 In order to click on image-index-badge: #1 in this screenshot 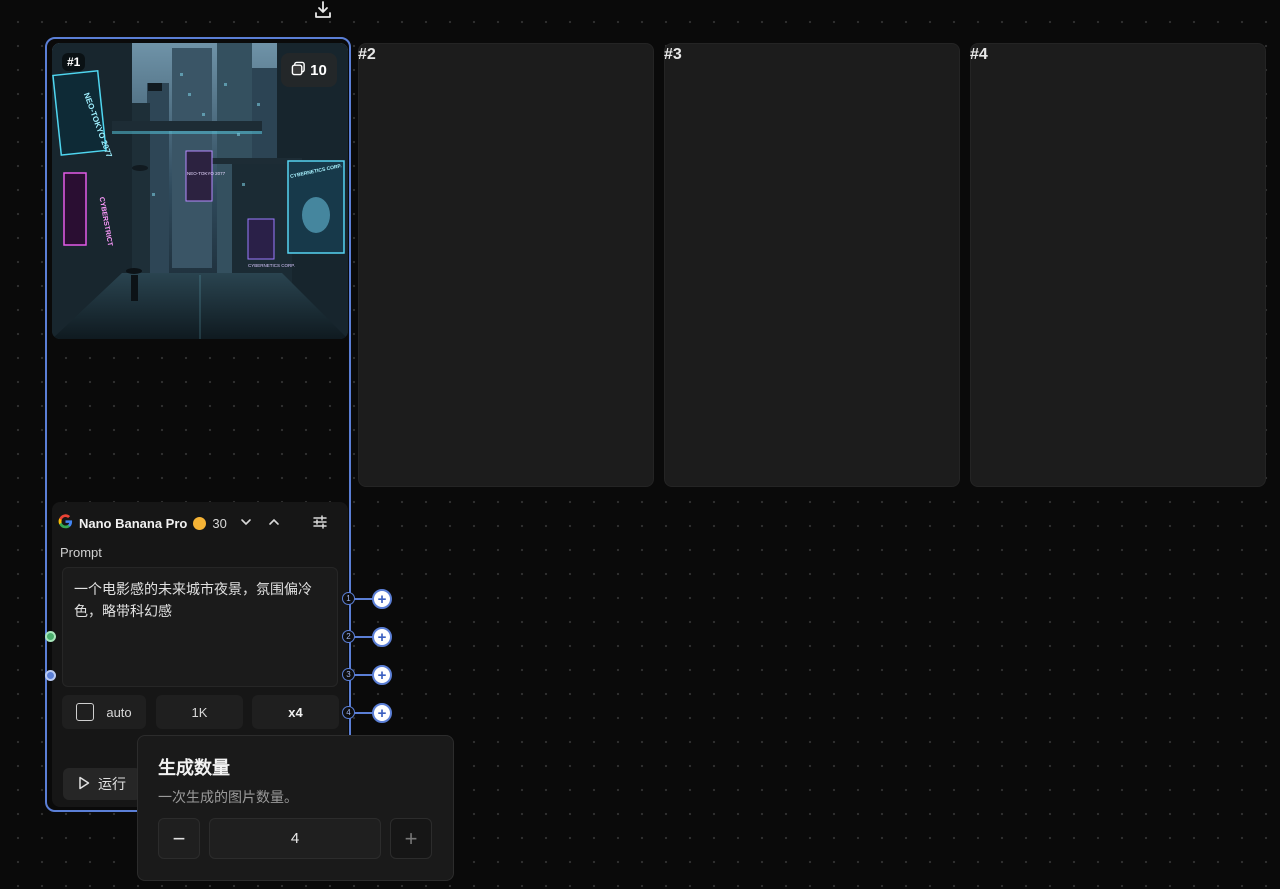, I will do `click(74, 62)`.